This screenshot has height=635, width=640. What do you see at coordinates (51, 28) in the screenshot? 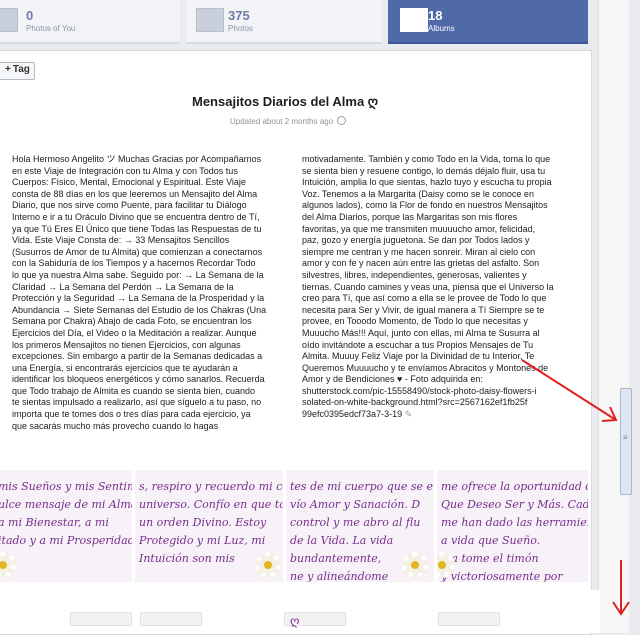
I see `photos-of-you-label: Photos of You` at bounding box center [51, 28].